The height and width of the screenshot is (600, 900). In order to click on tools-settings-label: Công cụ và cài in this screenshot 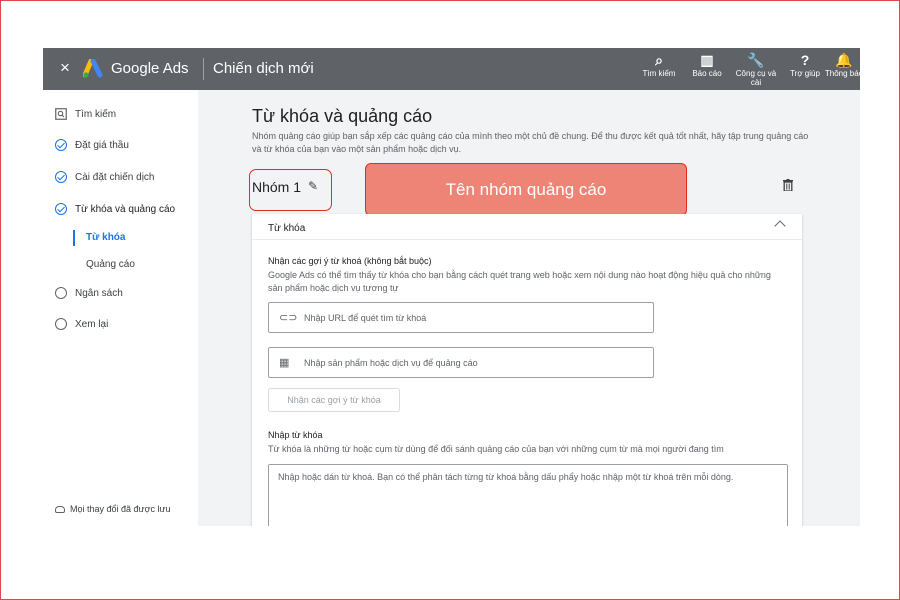, I will do `click(756, 78)`.